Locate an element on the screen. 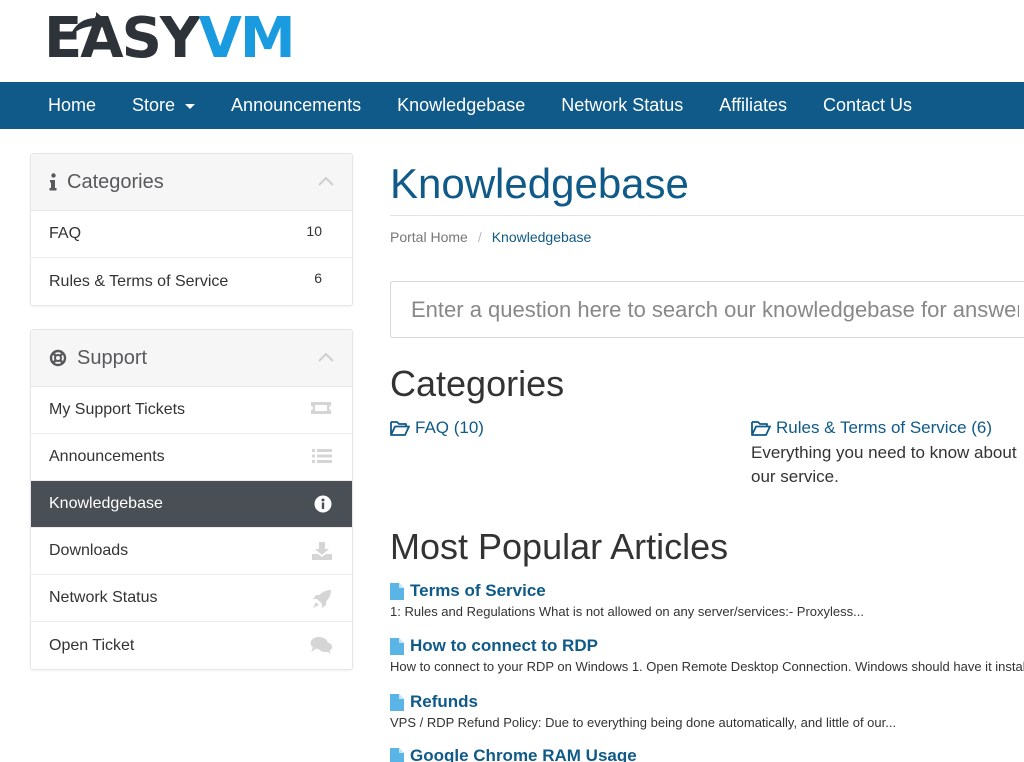 The image size is (1024, 762). nav-store: Store is located at coordinates (163, 105).